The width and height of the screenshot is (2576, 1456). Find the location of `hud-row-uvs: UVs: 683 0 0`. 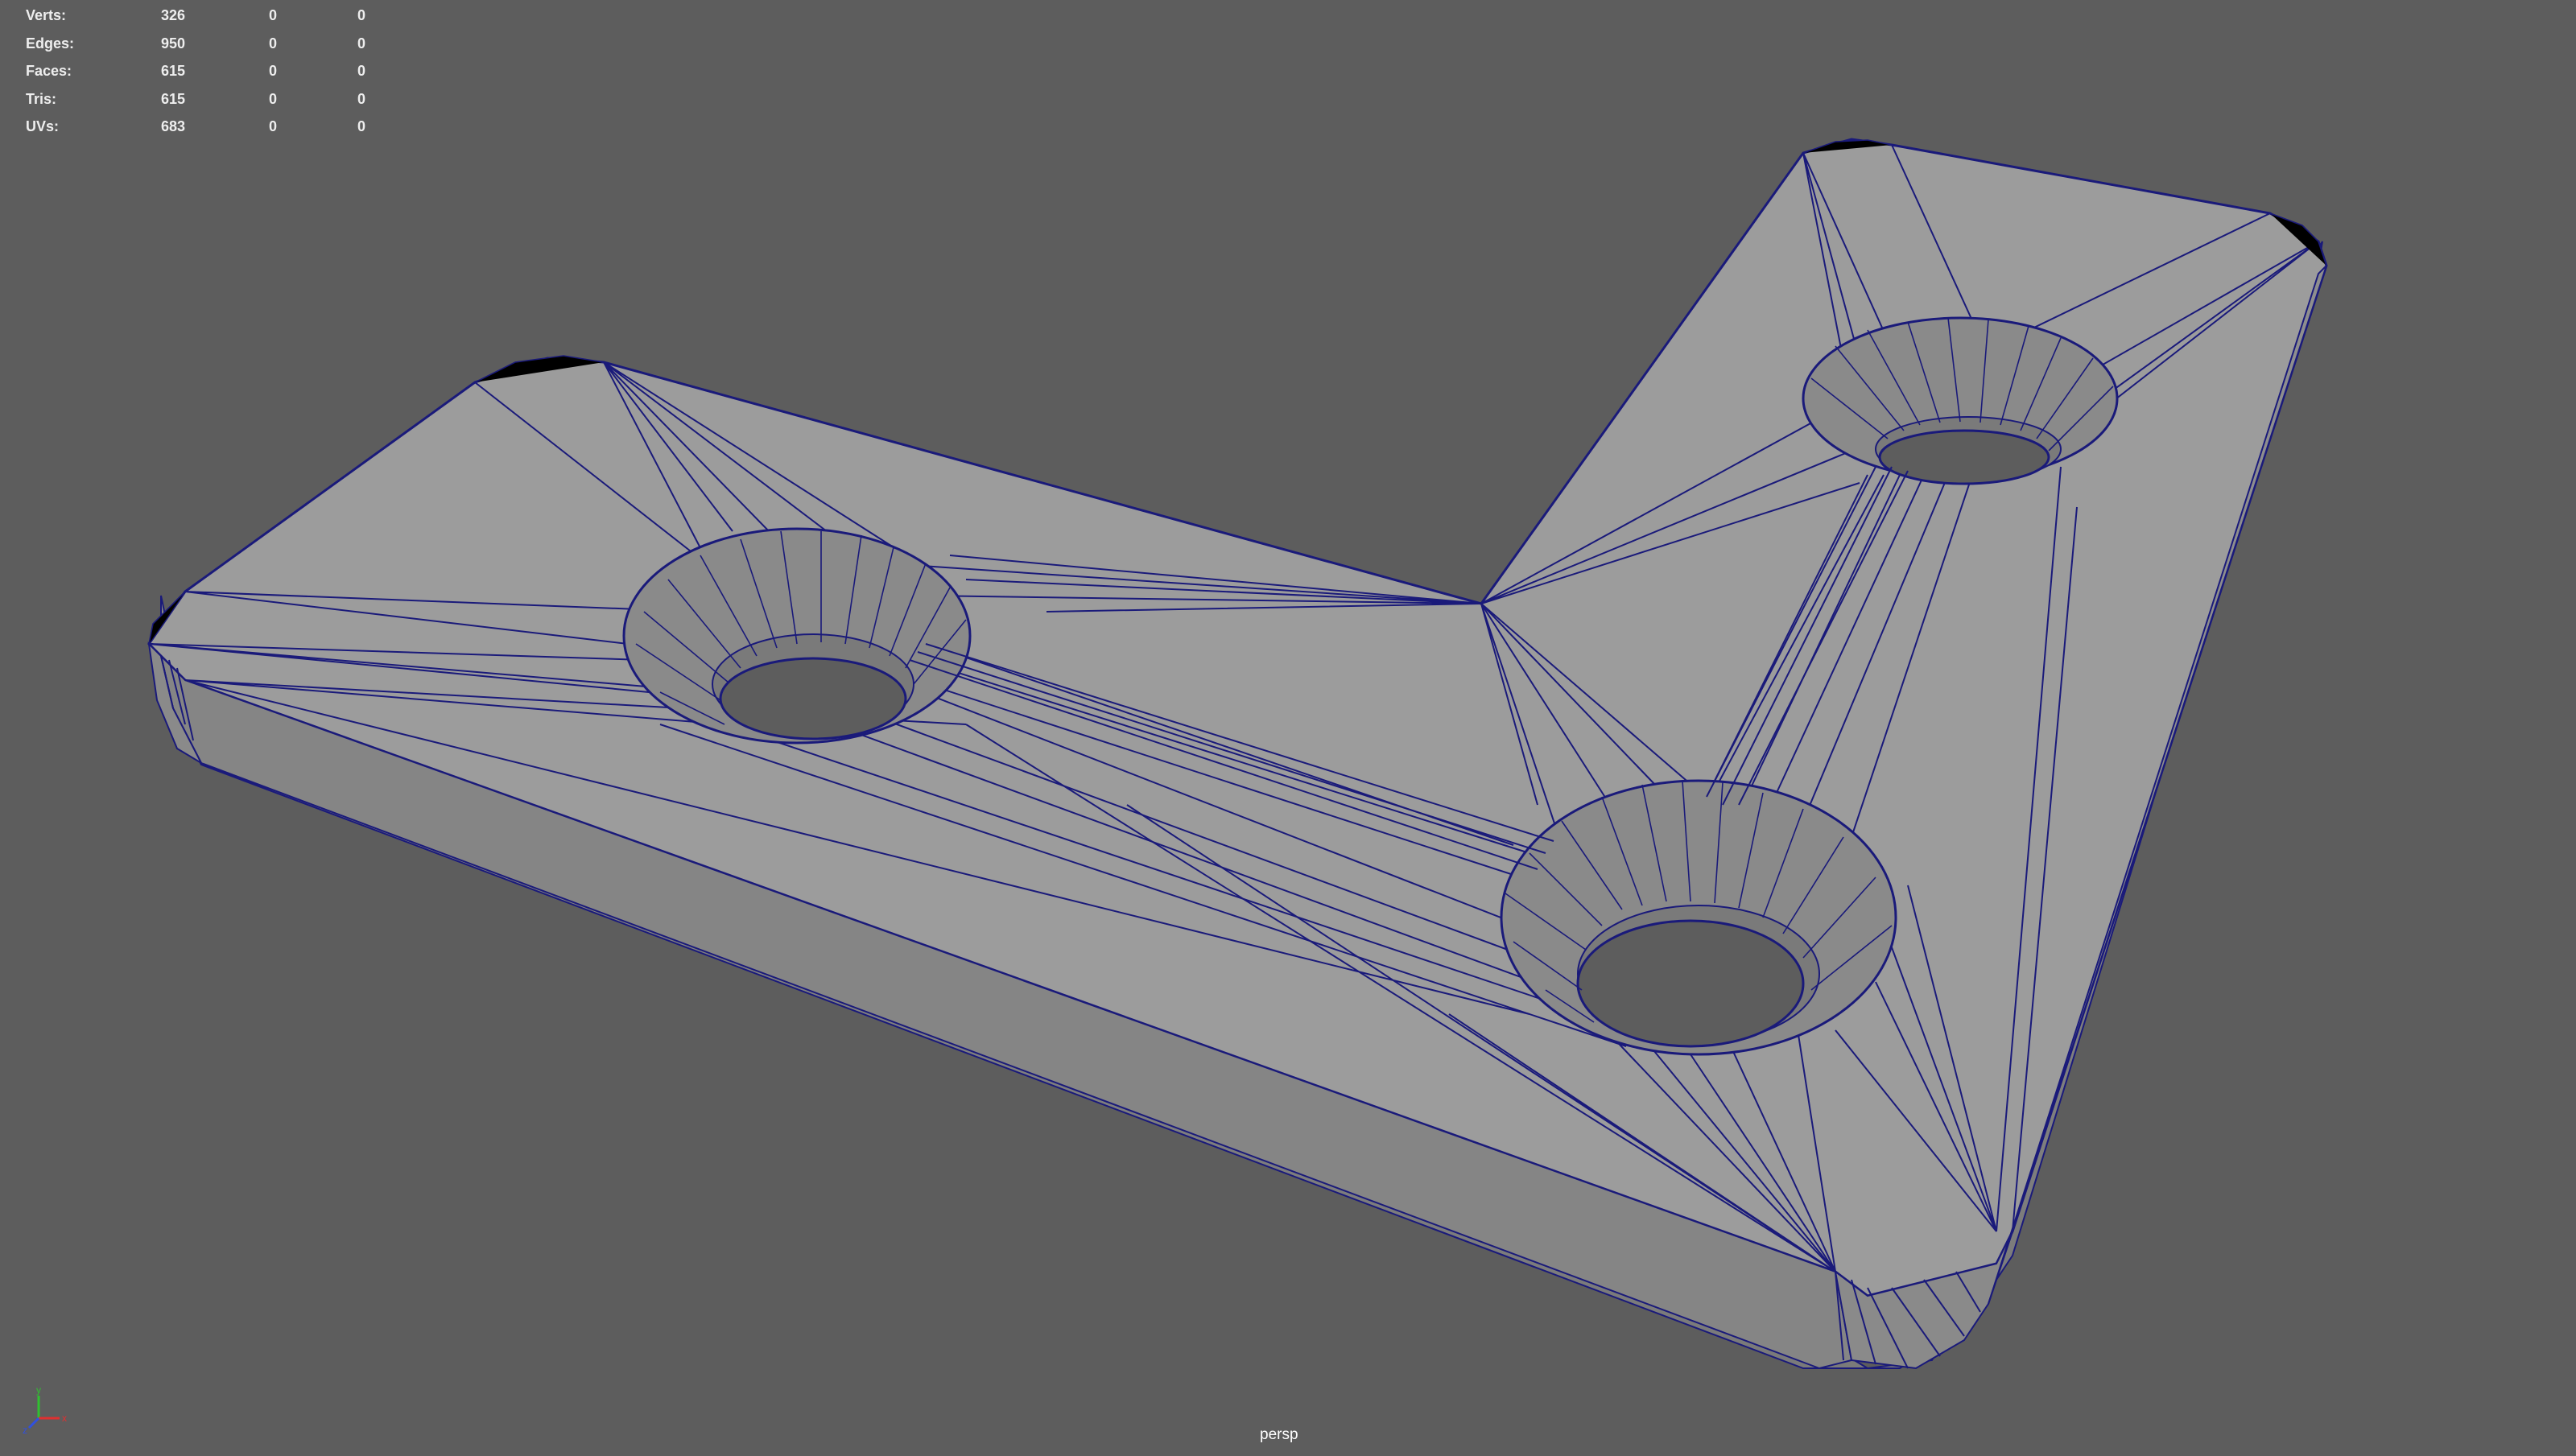

hud-row-uvs: UVs: 683 0 0 is located at coordinates (207, 127).